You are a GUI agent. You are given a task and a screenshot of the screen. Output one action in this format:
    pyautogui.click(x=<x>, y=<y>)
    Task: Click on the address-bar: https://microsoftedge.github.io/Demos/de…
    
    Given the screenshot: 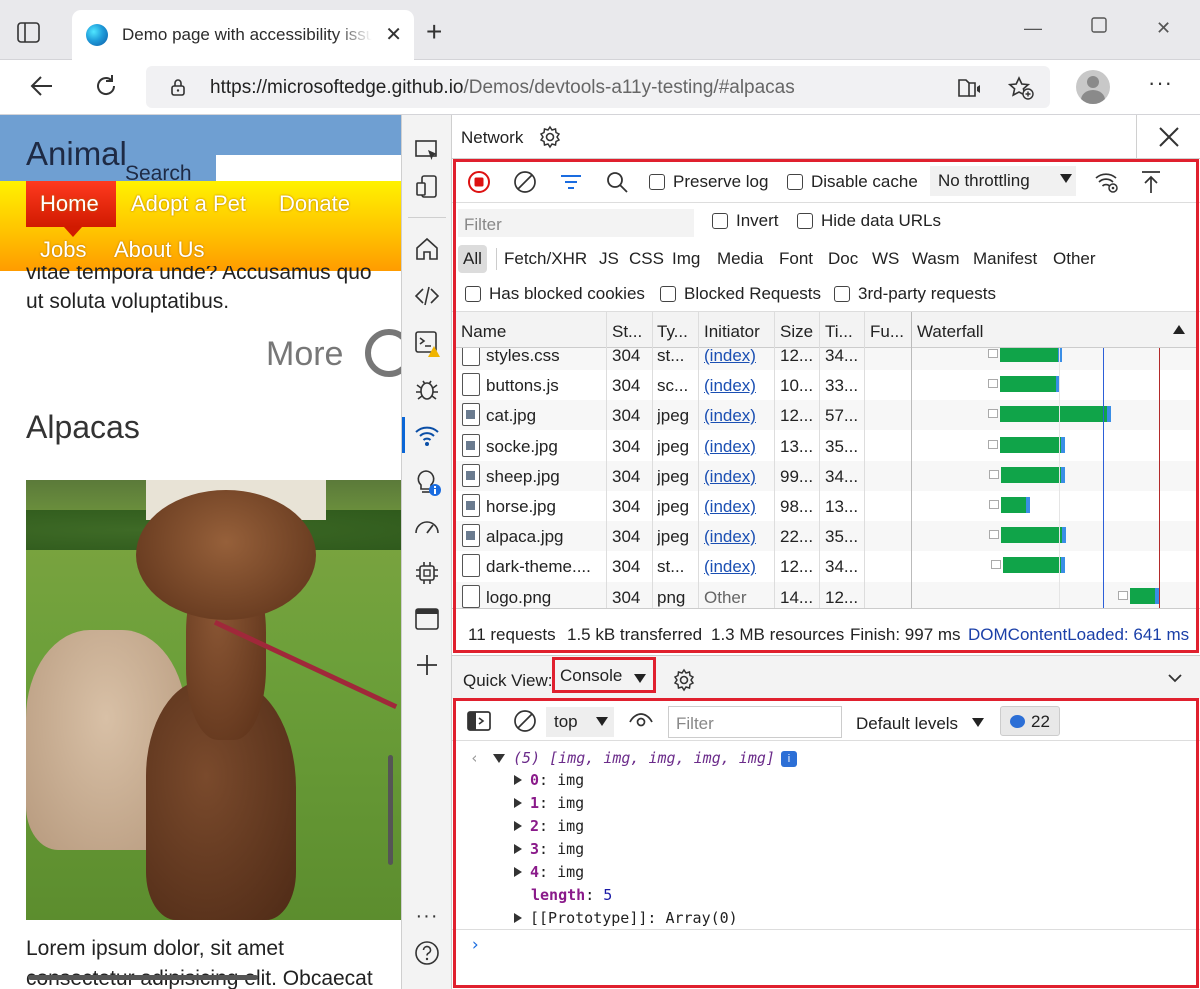 What is the action you would take?
    pyautogui.click(x=598, y=87)
    